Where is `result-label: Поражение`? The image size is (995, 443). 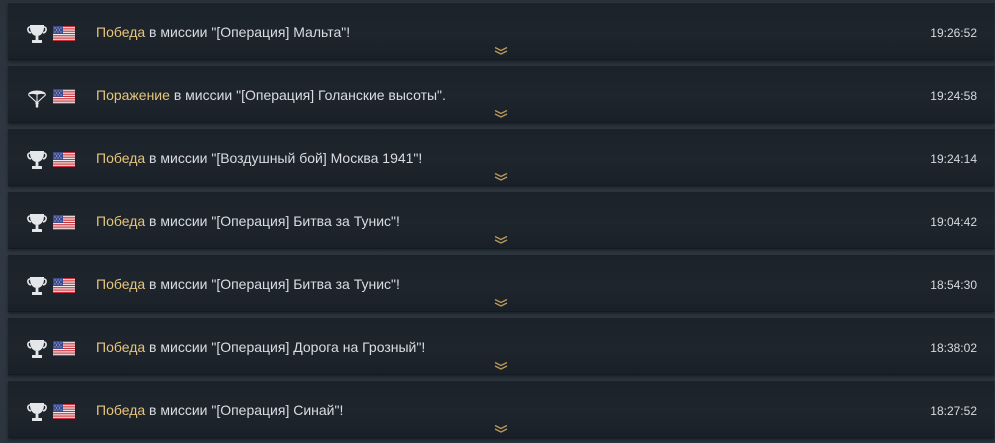 result-label: Поражение is located at coordinates (133, 95).